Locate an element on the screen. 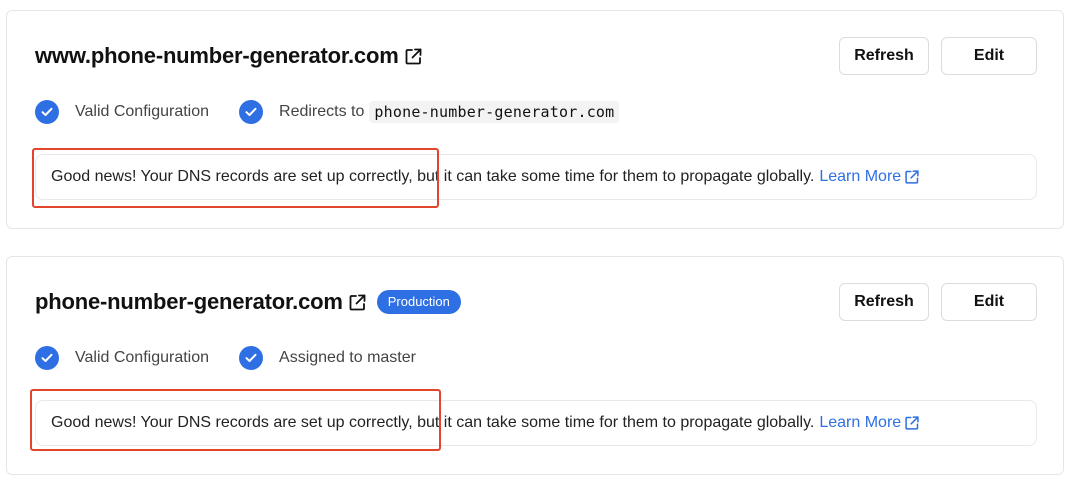 Image resolution: width=1080 pixels, height=487 pixels. status-assigned-branch: Assigned to master is located at coordinates (347, 357).